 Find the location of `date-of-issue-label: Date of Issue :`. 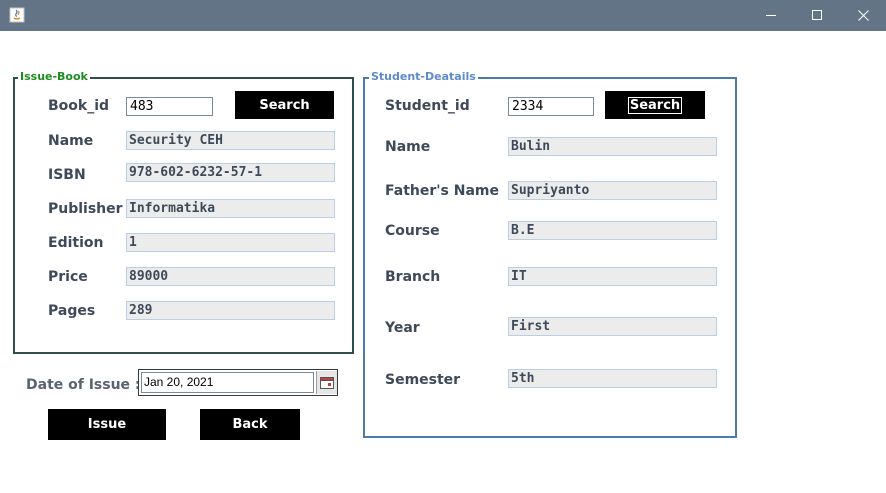

date-of-issue-label: Date of Issue : is located at coordinates (83, 385).